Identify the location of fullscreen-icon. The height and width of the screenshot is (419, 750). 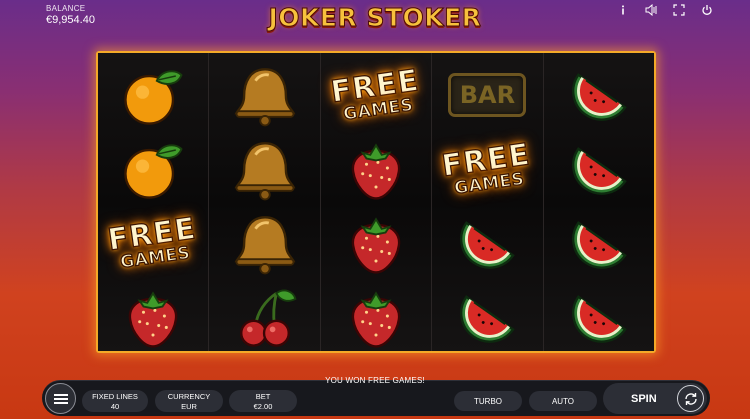
(679, 10).